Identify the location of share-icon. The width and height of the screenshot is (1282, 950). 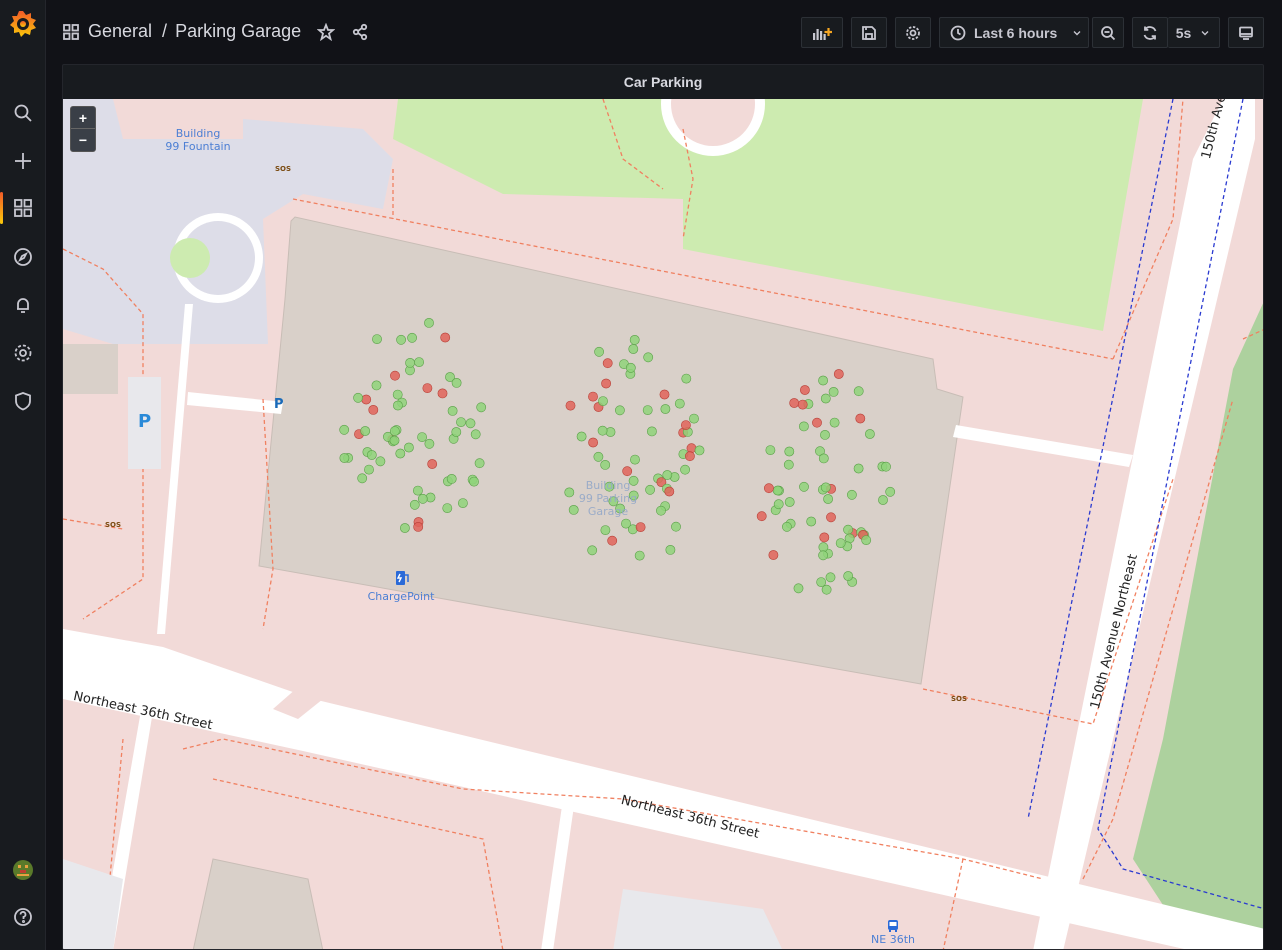
(360, 32).